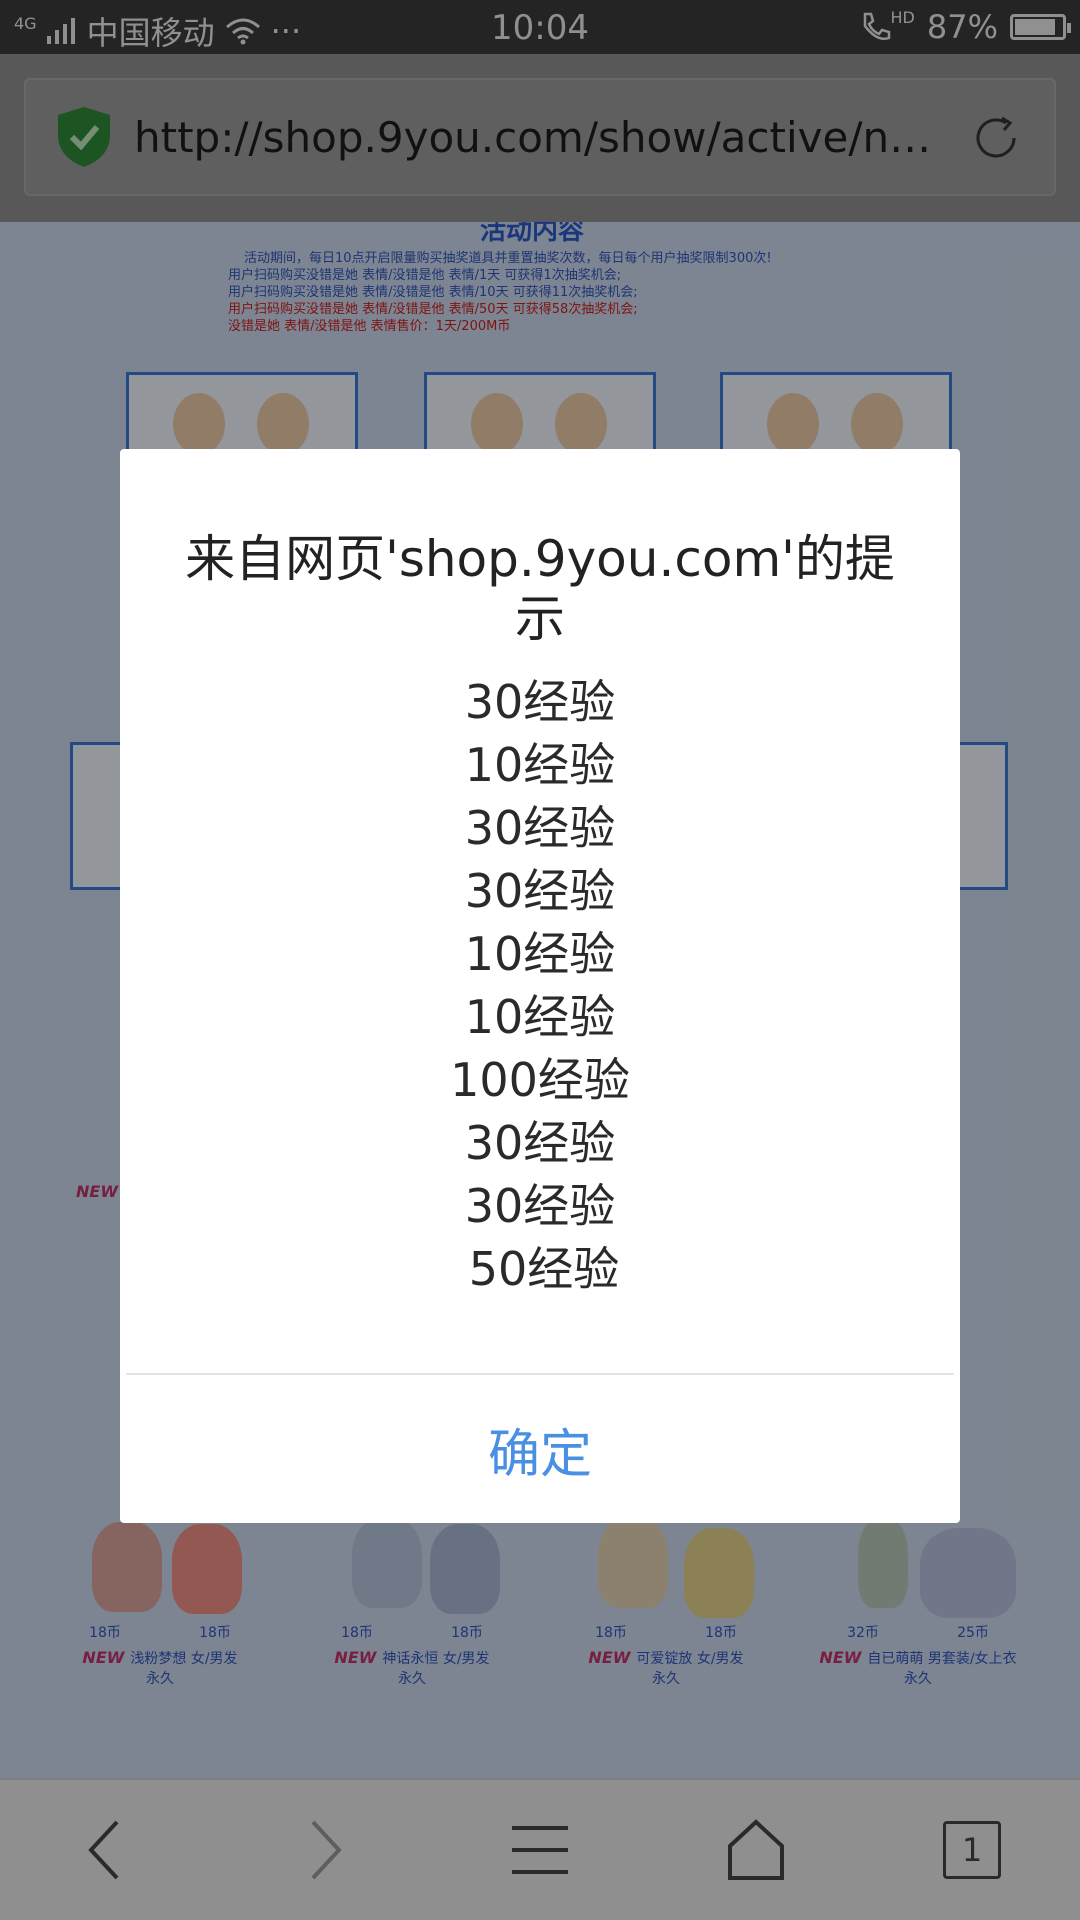  I want to click on forward-button, so click(324, 1850).